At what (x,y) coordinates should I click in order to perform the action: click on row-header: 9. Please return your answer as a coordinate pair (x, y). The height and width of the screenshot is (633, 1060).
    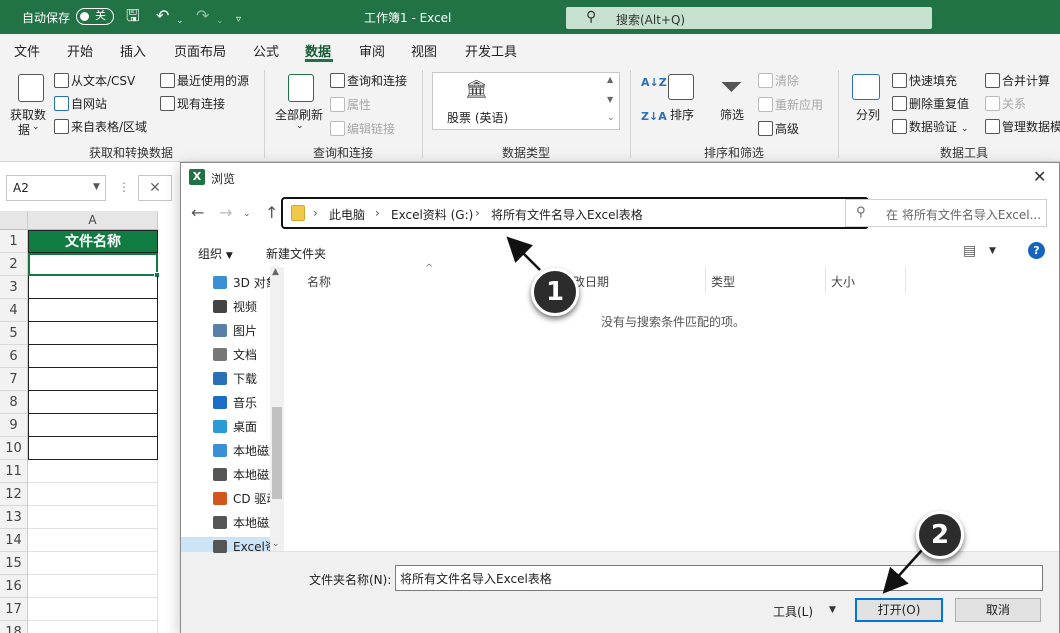
    Looking at the image, I should click on (14, 425).